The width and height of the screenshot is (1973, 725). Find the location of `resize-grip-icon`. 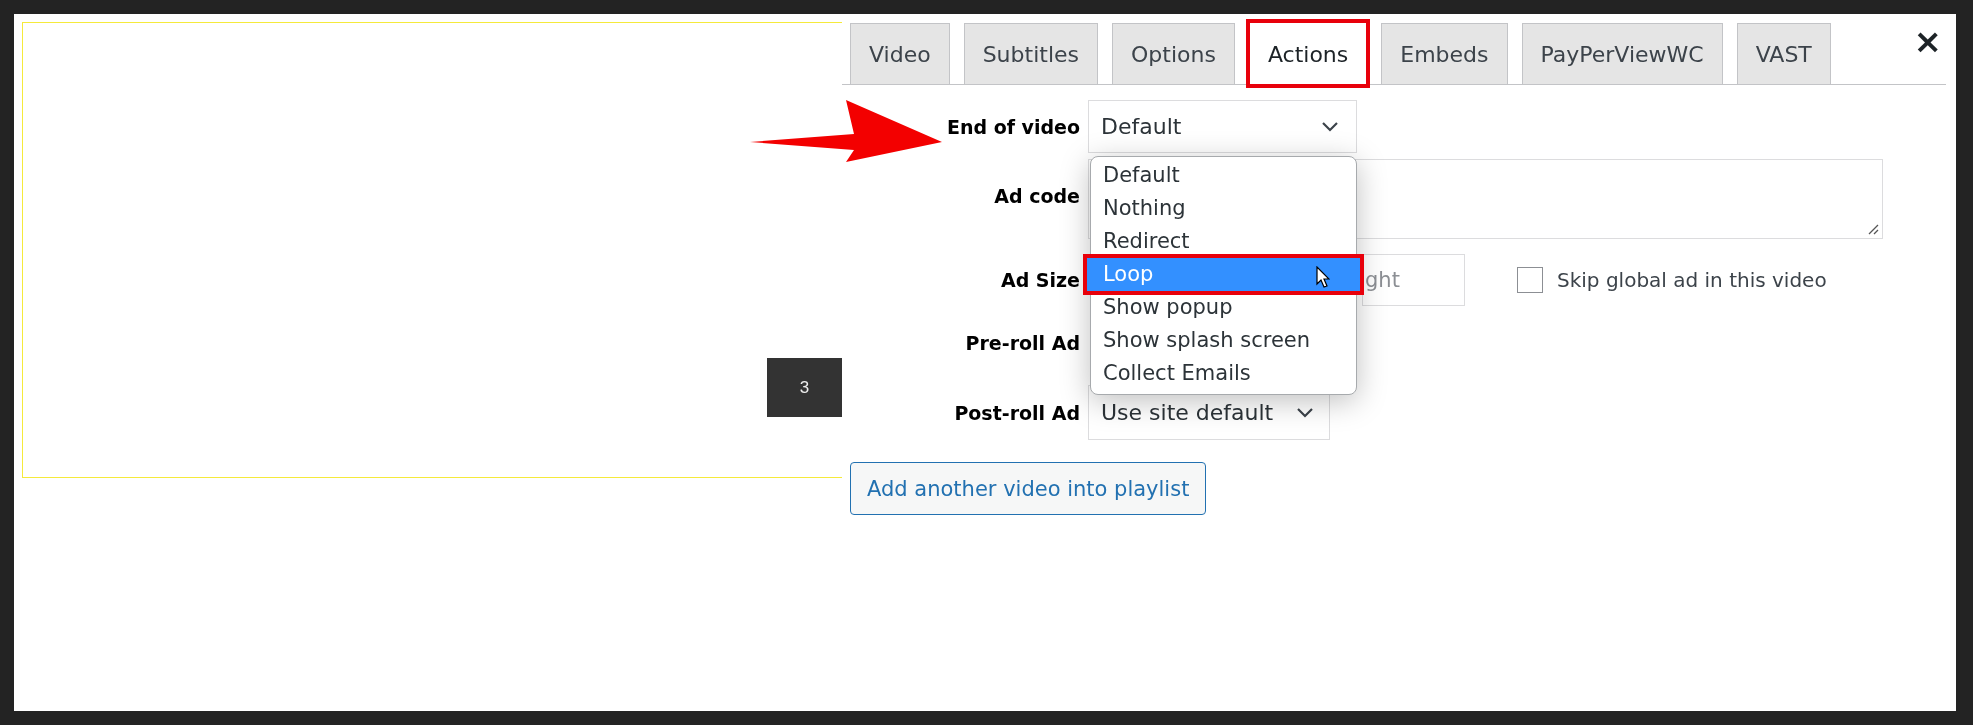

resize-grip-icon is located at coordinates (1873, 229).